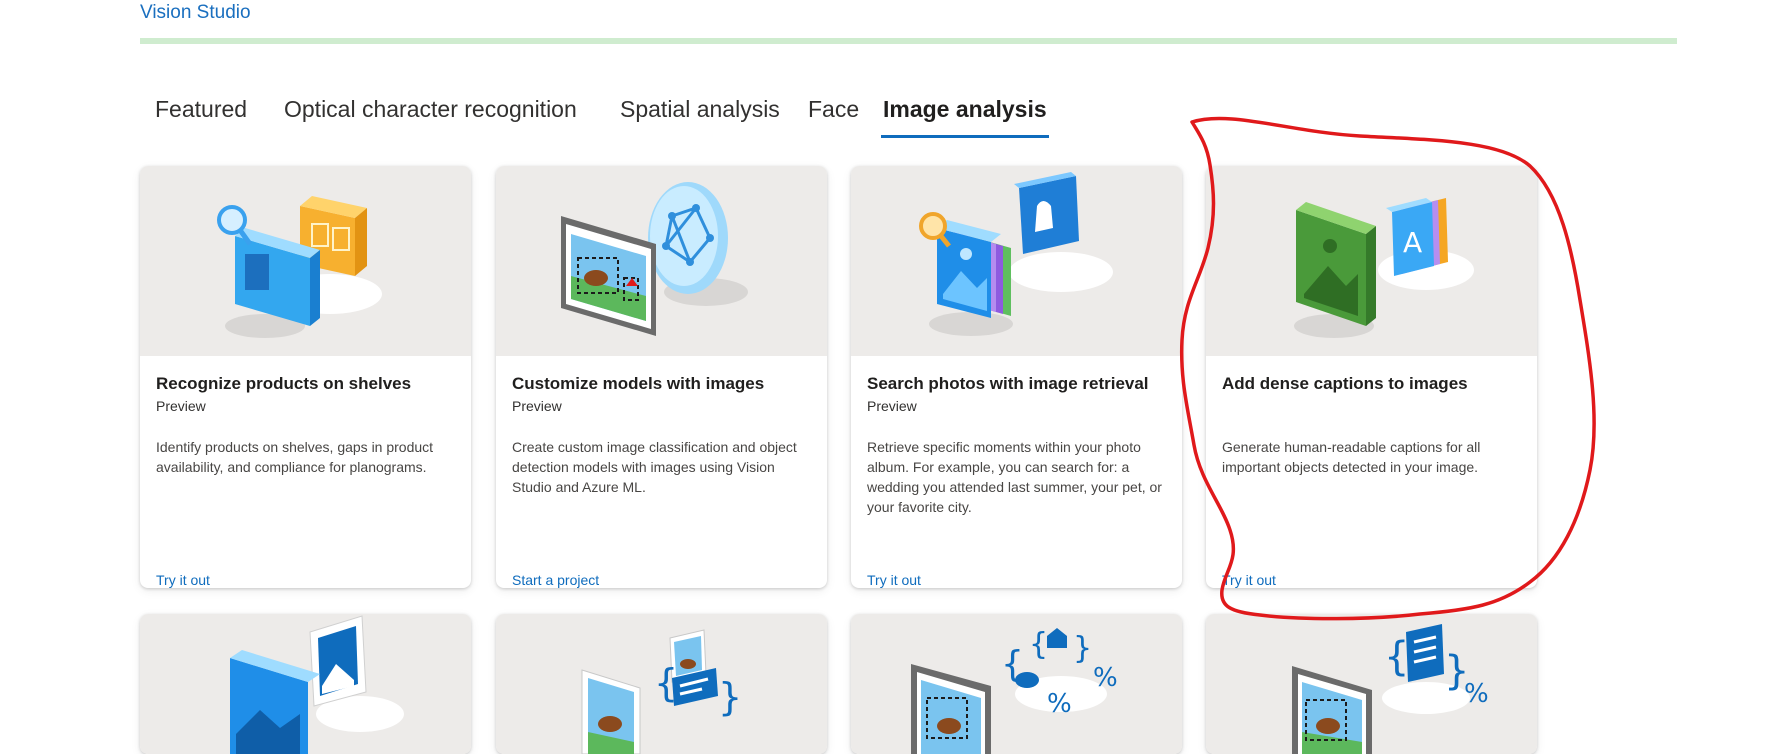 The height and width of the screenshot is (754, 1772). I want to click on tab-featured: Featured, so click(201, 115).